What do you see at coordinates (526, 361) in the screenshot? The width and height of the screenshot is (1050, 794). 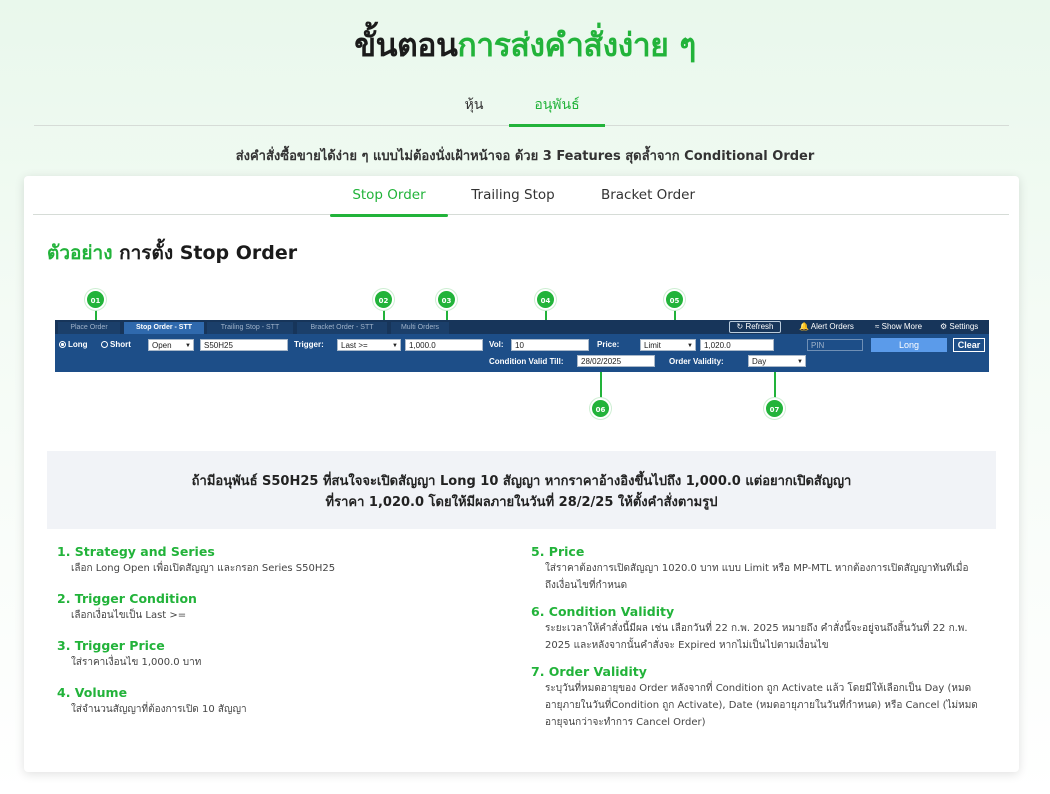 I see `valid-till-label: Condition Valid Till:` at bounding box center [526, 361].